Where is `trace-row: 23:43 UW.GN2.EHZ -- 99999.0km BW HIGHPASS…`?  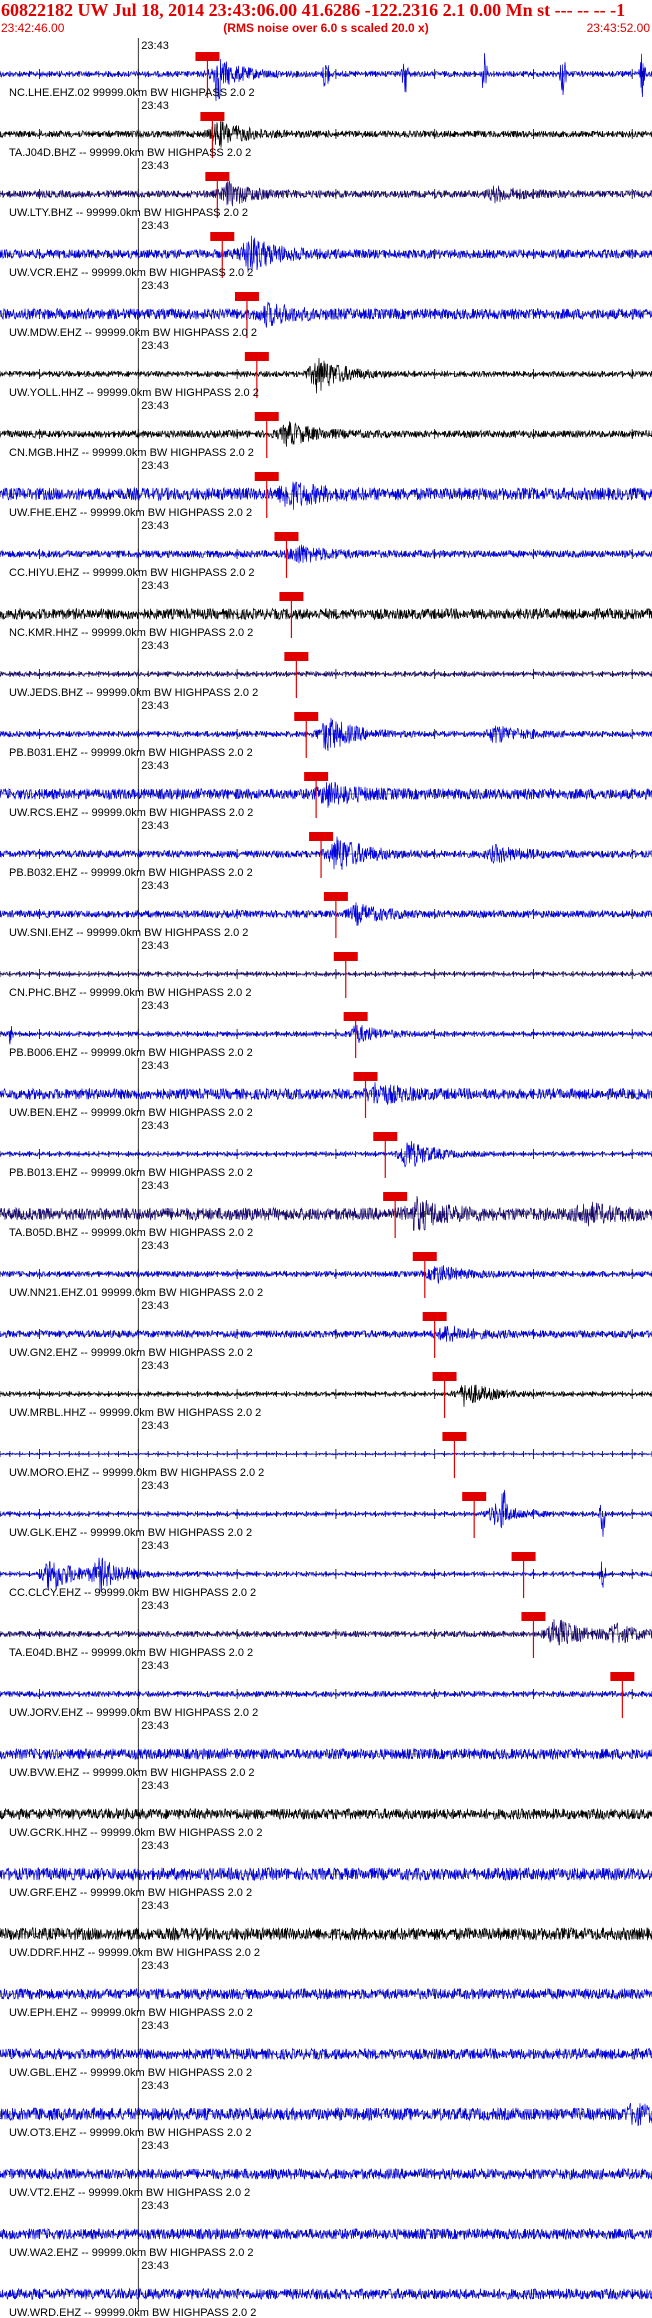 trace-row: 23:43 UW.GN2.EHZ -- 99999.0km BW HIGHPASS… is located at coordinates (326, 1328).